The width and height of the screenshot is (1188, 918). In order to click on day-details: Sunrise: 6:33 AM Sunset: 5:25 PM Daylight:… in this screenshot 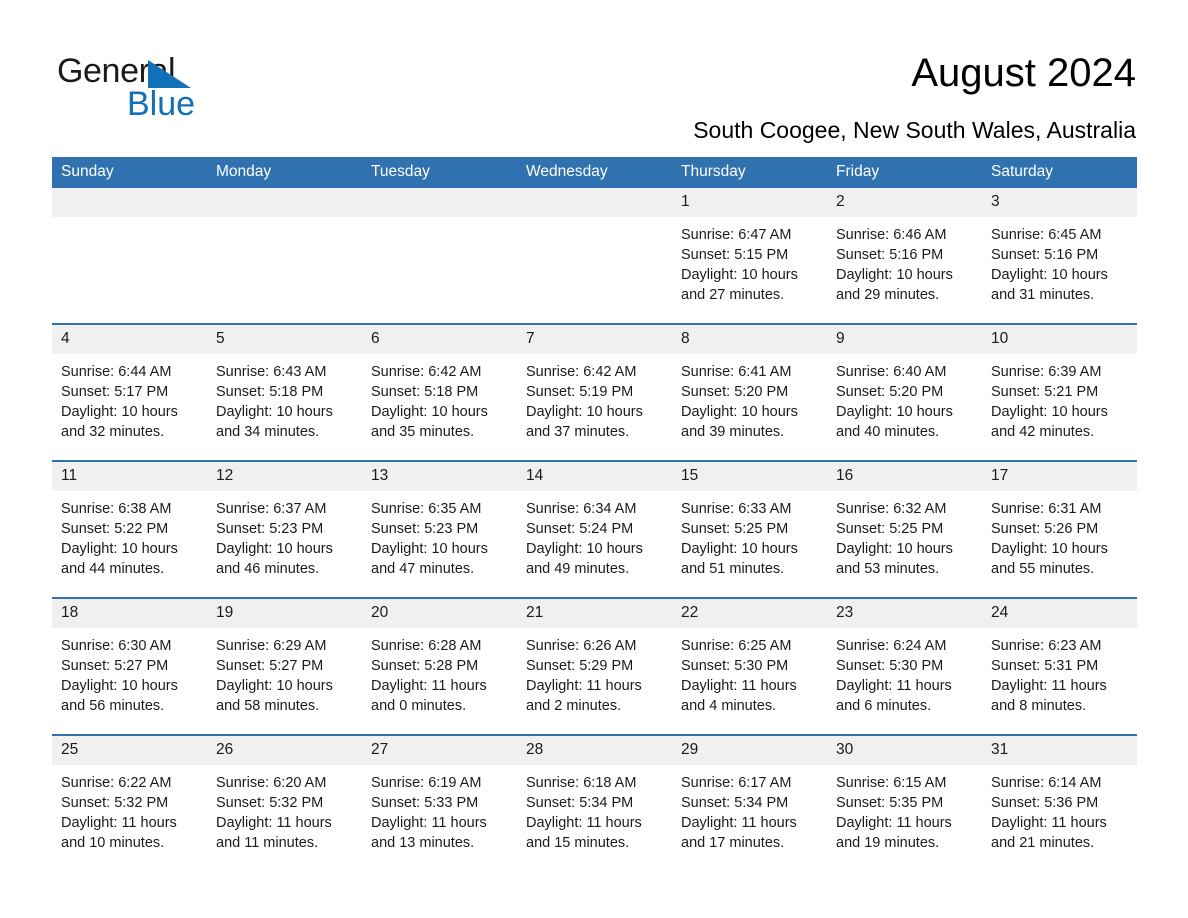, I will do `click(749, 535)`.